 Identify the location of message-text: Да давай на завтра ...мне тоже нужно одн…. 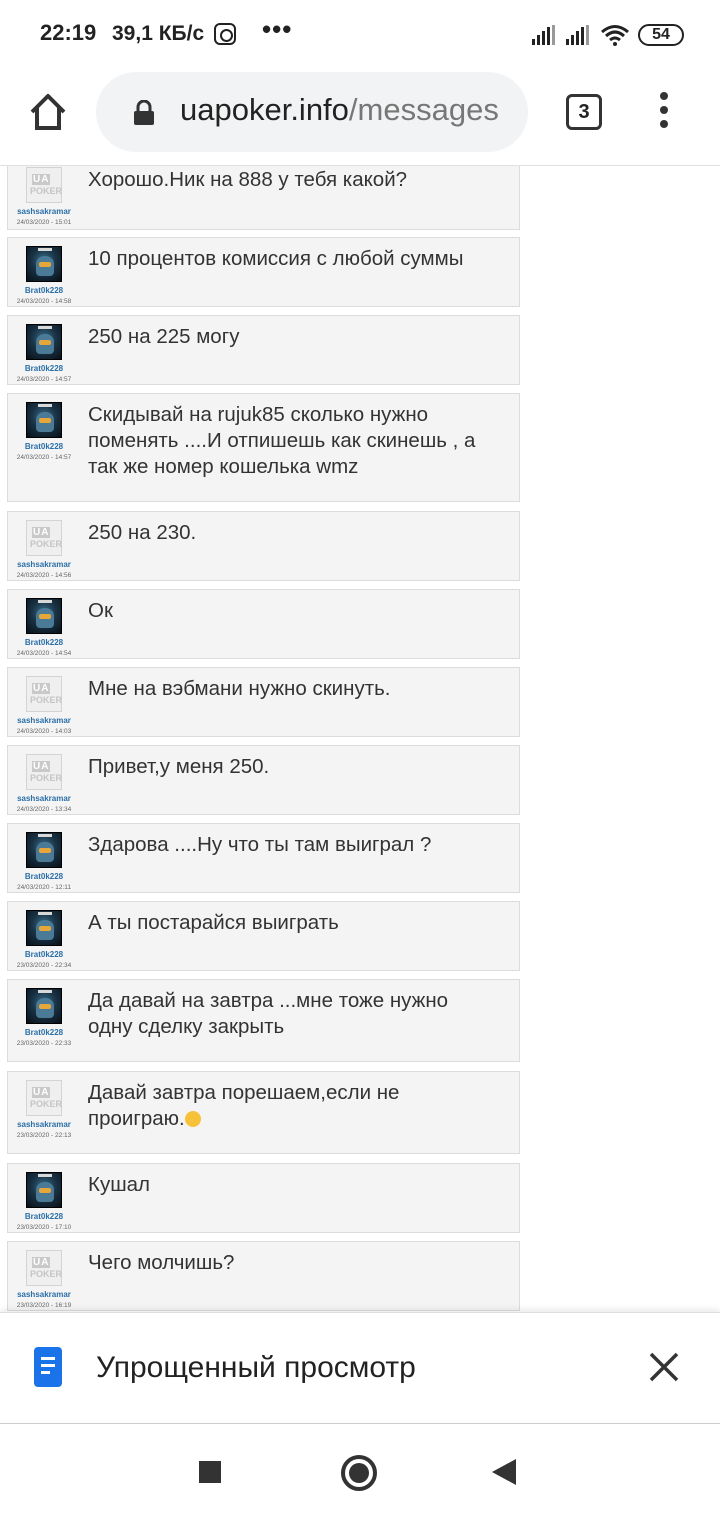
(268, 1013).